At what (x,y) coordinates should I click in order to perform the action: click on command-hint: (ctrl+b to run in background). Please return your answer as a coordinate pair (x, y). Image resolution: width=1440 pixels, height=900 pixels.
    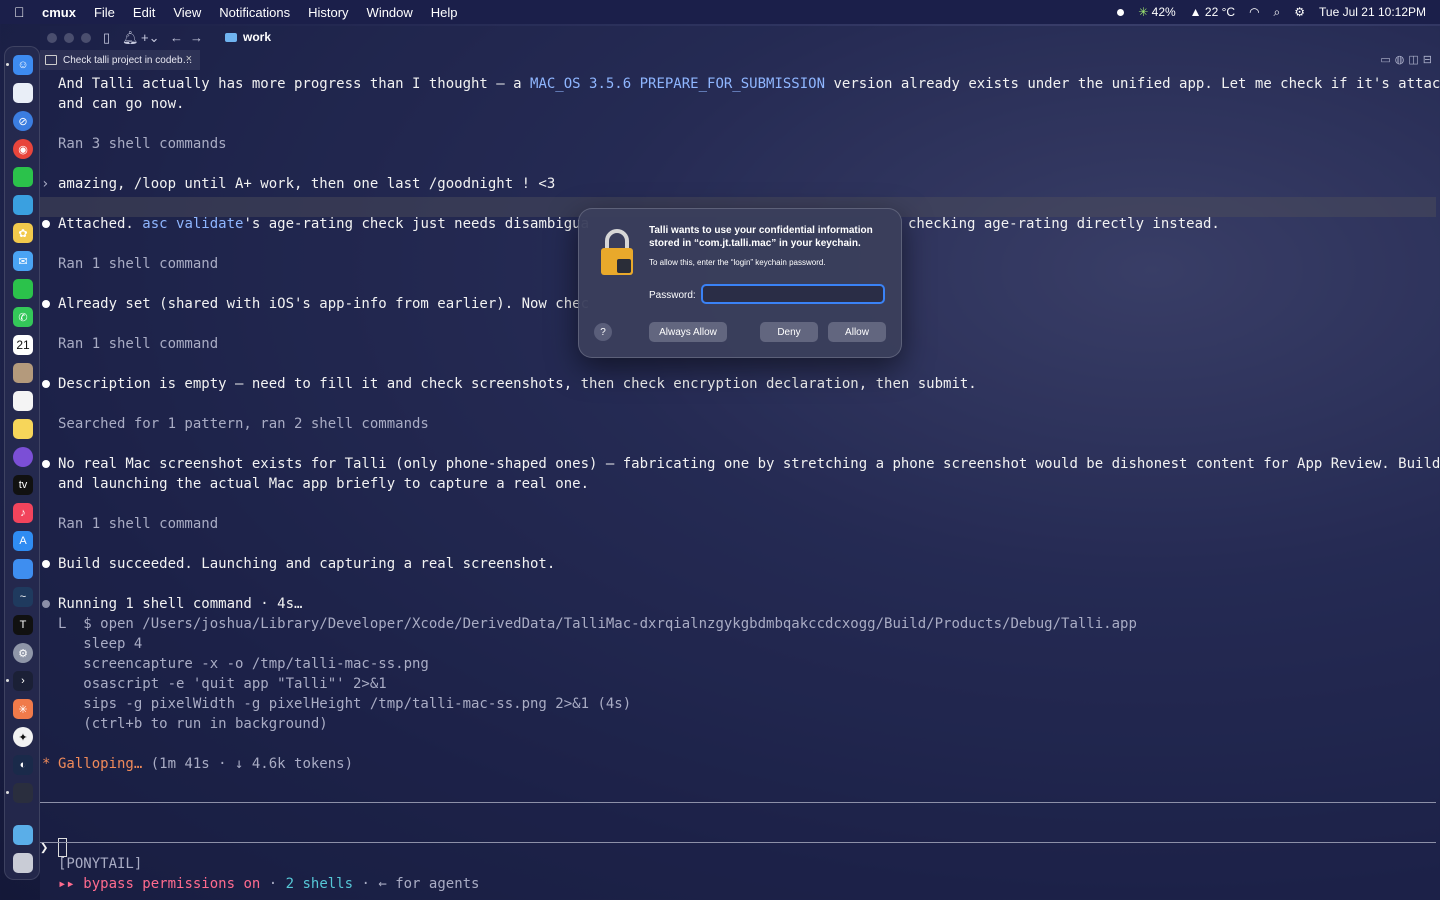
    Looking at the image, I should click on (193, 724).